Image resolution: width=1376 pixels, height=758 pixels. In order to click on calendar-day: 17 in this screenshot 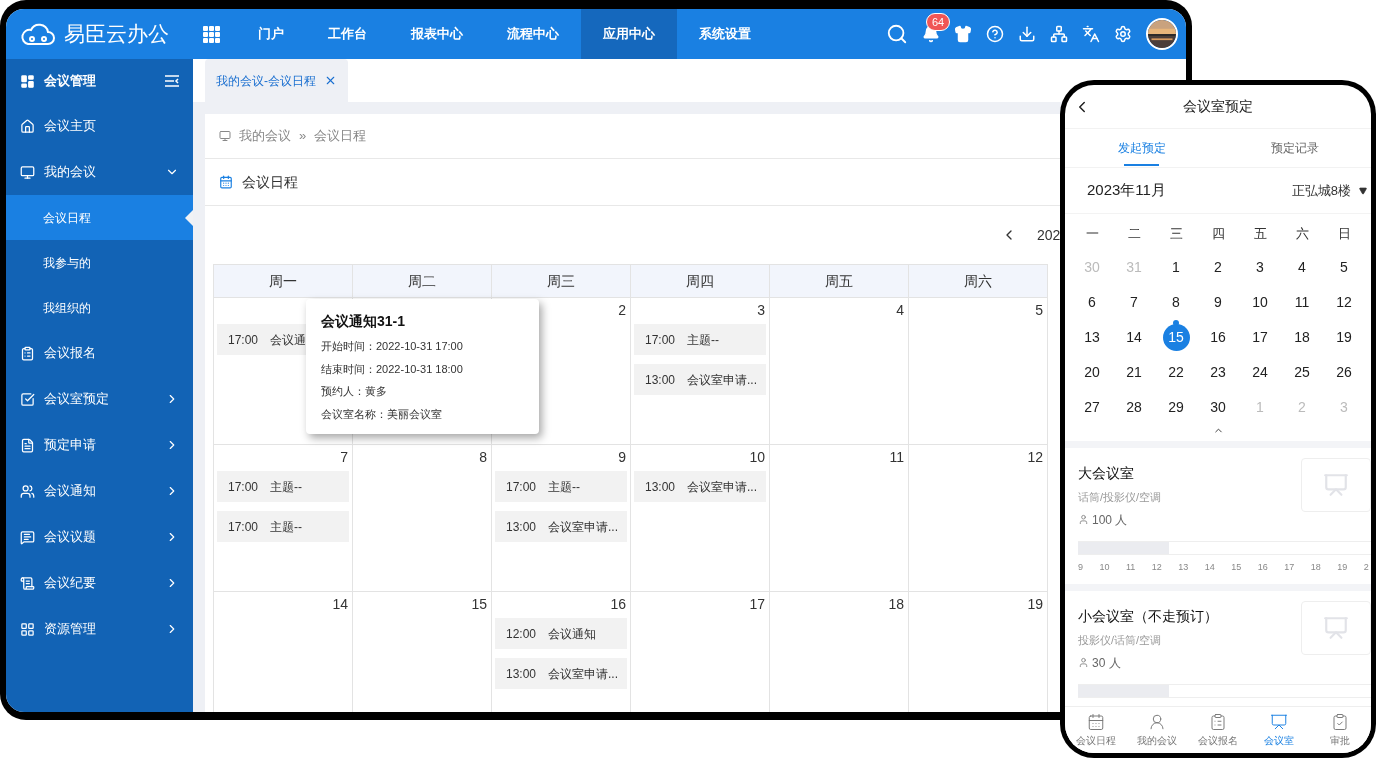, I will do `click(1260, 337)`.